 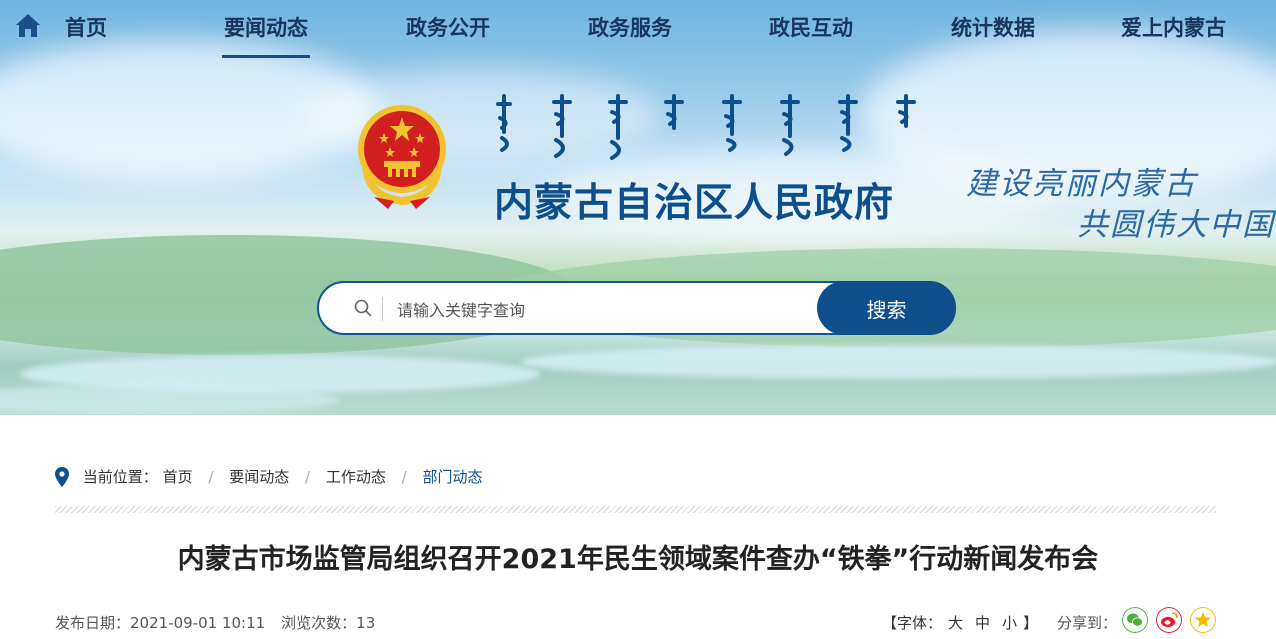 I want to click on divider-stripe, so click(x=635, y=509).